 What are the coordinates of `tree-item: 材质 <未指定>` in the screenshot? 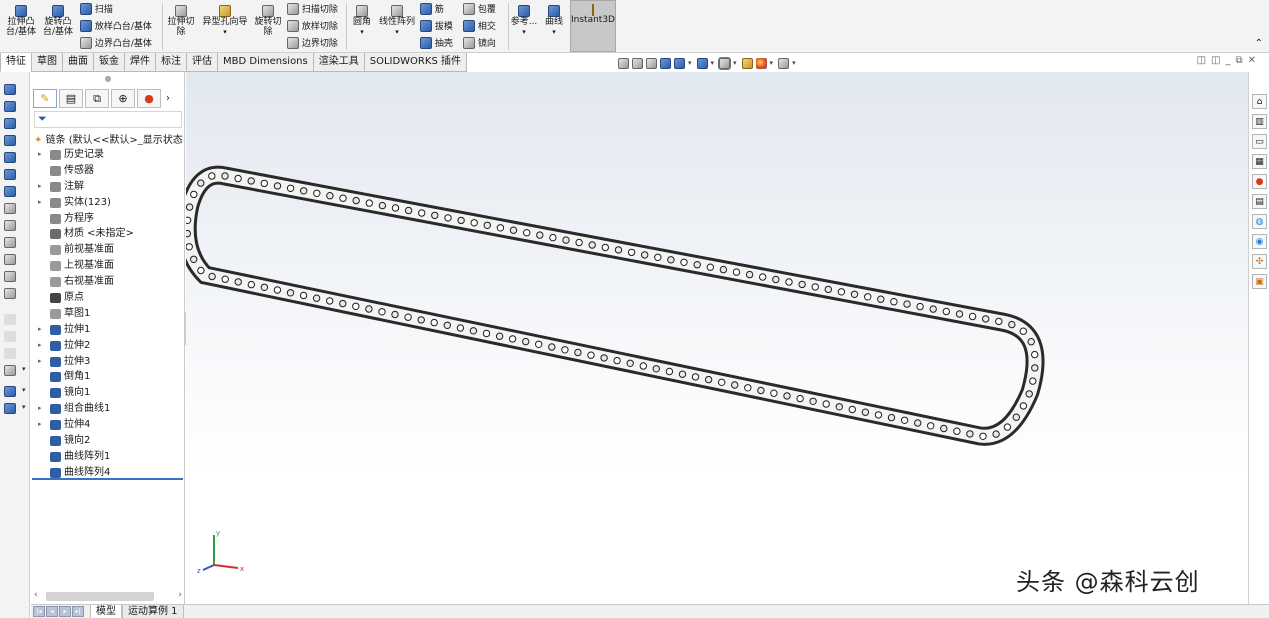 It's located at (108, 234).